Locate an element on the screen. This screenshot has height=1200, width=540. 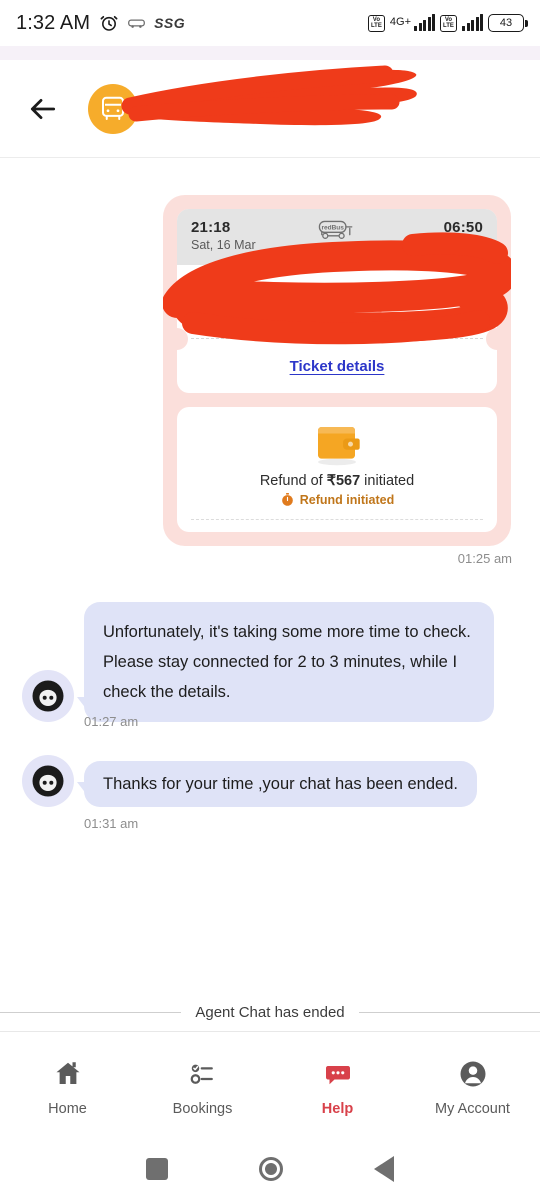
status-bar-right: Vo LTE 4G+ Vo LTE 43 is located at coordinates (447, 23).